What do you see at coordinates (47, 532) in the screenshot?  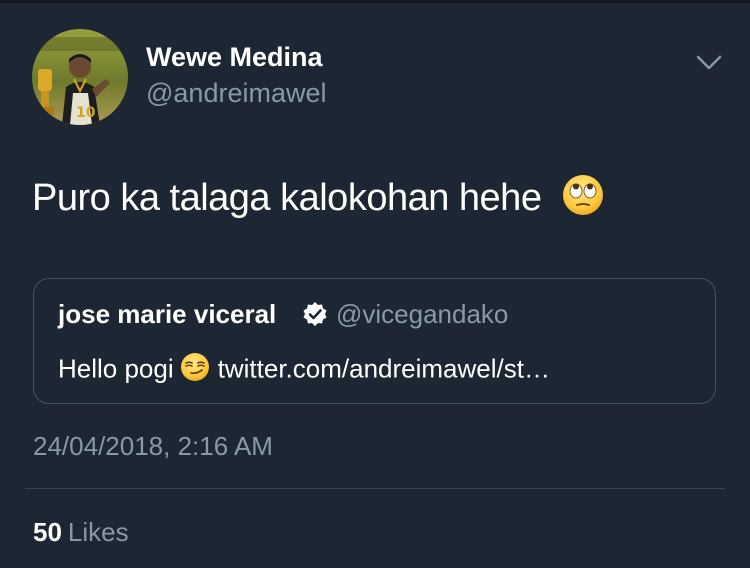 I see `likes-count: 50` at bounding box center [47, 532].